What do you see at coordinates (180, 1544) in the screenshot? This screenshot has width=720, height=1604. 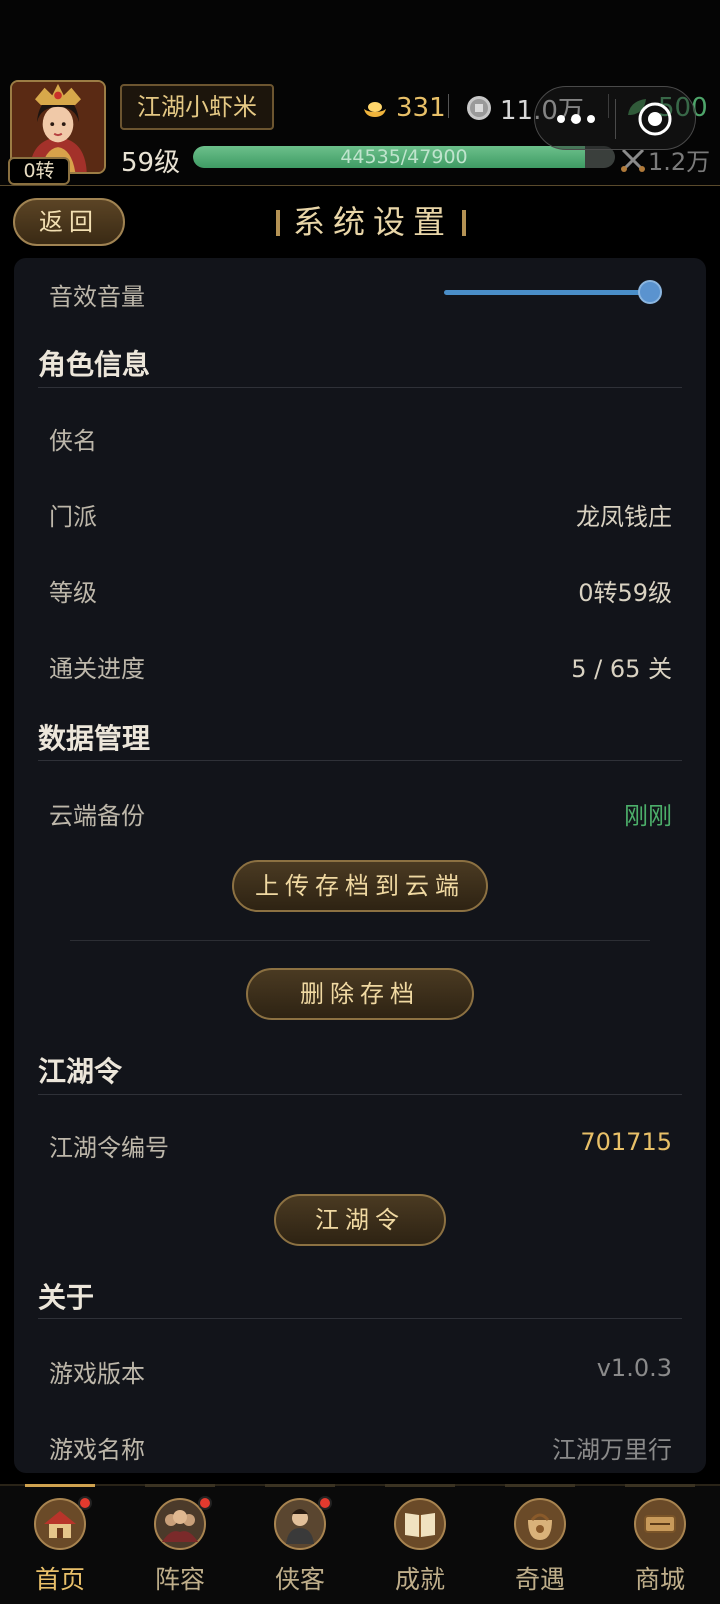 I see `nav-tab-team: 阵容` at bounding box center [180, 1544].